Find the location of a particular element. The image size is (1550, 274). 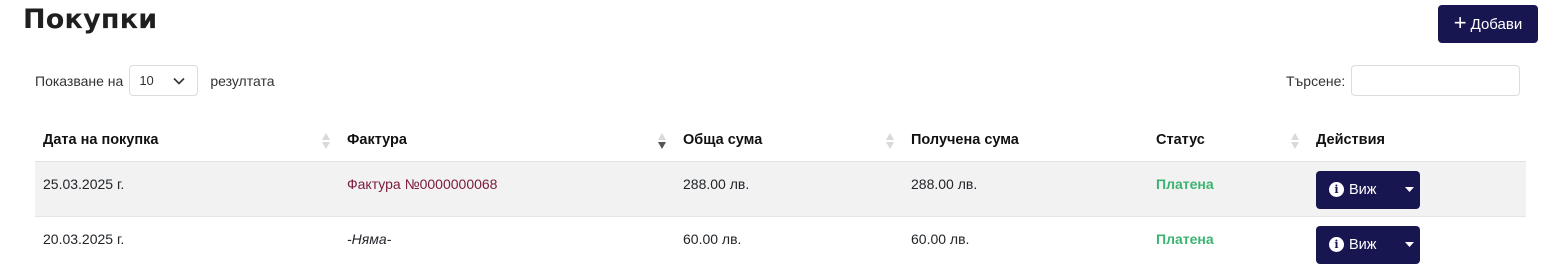

cell-invoice: Фактура №0000000068 is located at coordinates (507, 189).